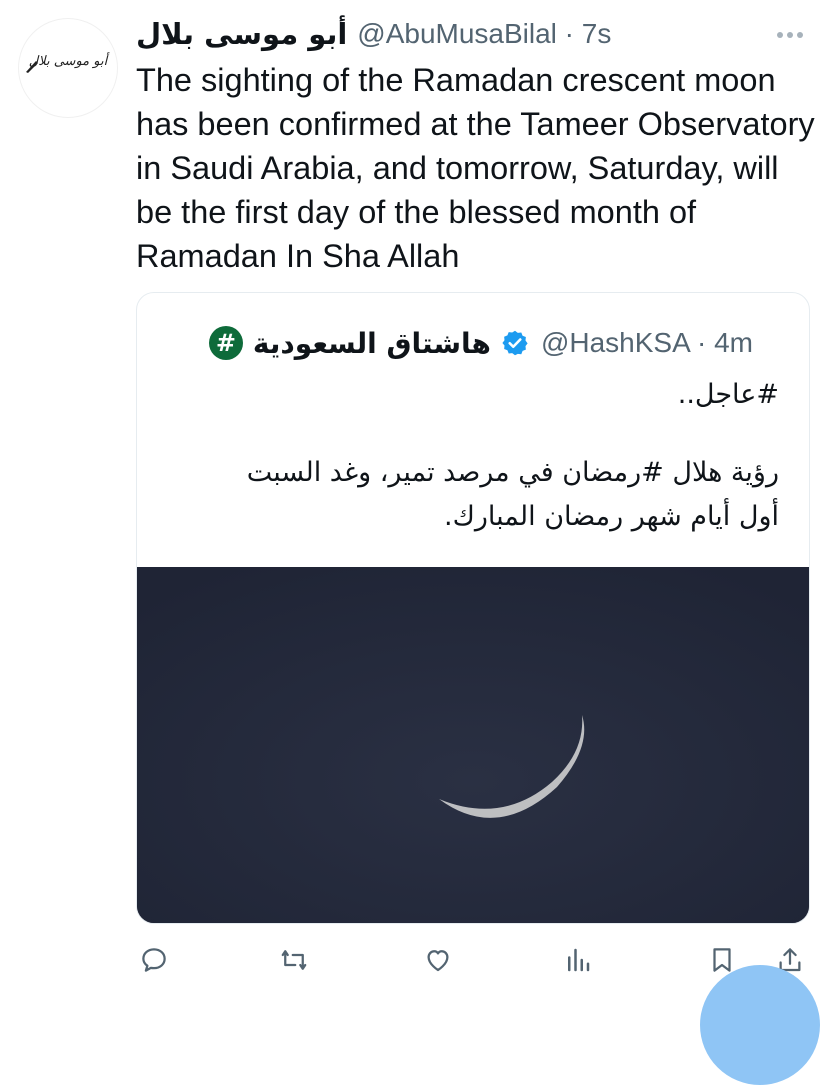 This screenshot has height=1085, width=828. What do you see at coordinates (68, 61) in the screenshot?
I see `avatar-signature: أبو موسى بلال` at bounding box center [68, 61].